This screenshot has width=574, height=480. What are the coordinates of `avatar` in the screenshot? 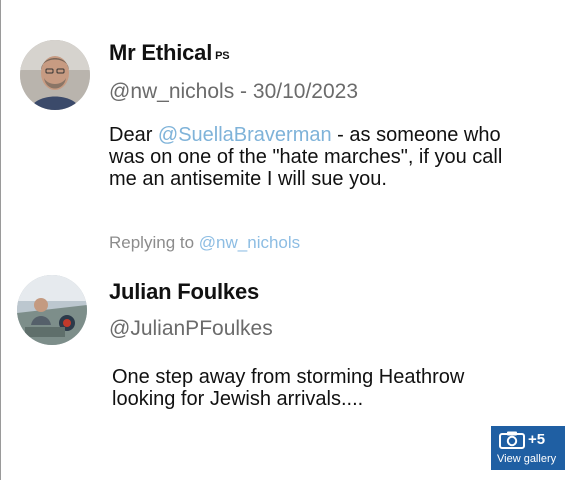 It's located at (55, 75).